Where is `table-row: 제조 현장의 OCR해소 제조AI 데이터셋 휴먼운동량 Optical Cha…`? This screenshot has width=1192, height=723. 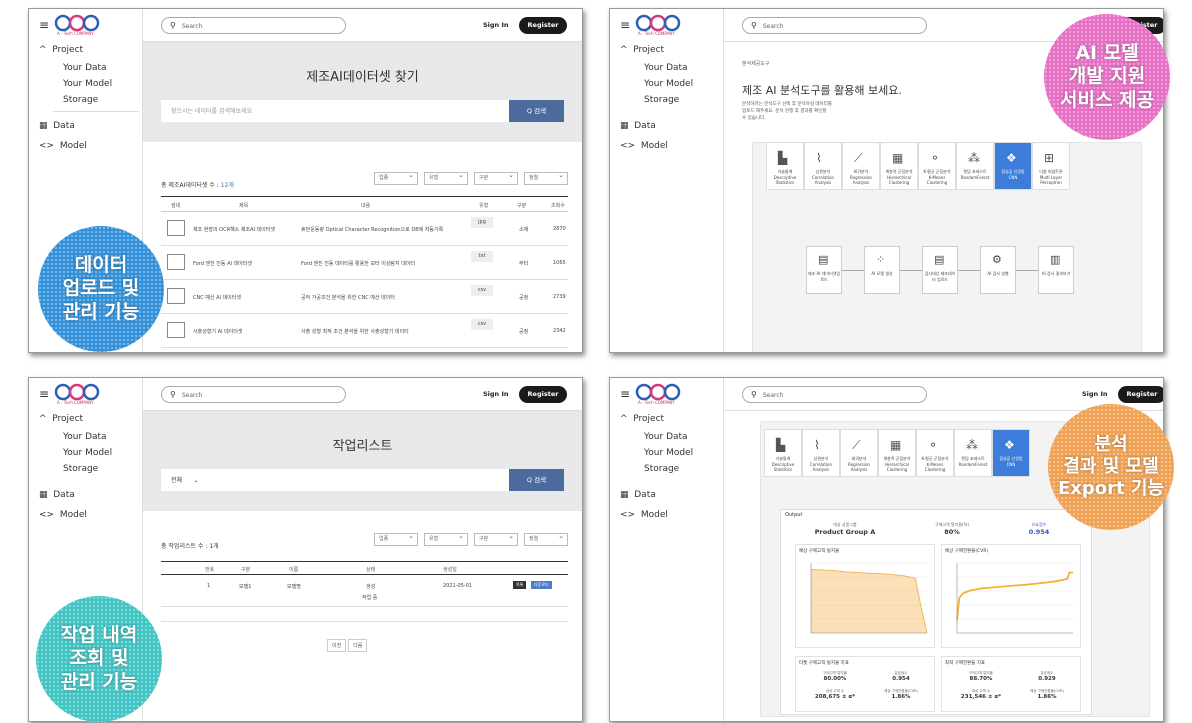 table-row: 제조 현장의 OCR해소 제조AI 데이터셋 휴먼운동량 Optical Cha… is located at coordinates (364, 229).